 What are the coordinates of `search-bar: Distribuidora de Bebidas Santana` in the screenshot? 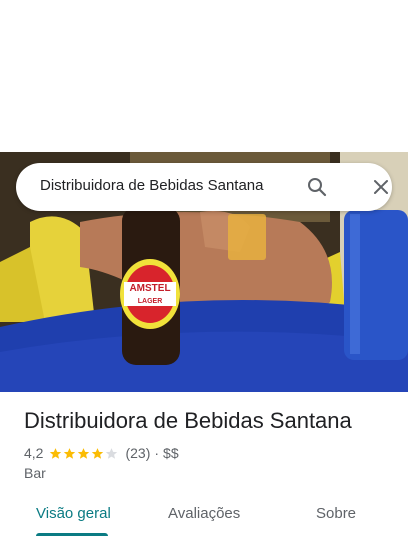 It's located at (204, 187).